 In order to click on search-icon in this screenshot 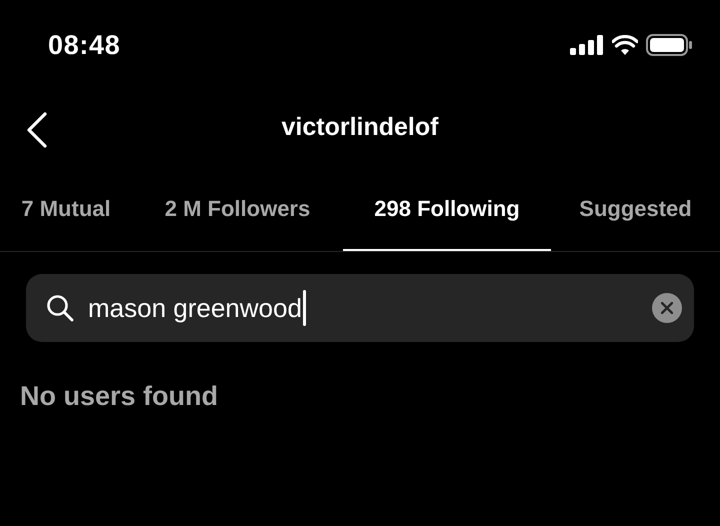, I will do `click(60, 308)`.